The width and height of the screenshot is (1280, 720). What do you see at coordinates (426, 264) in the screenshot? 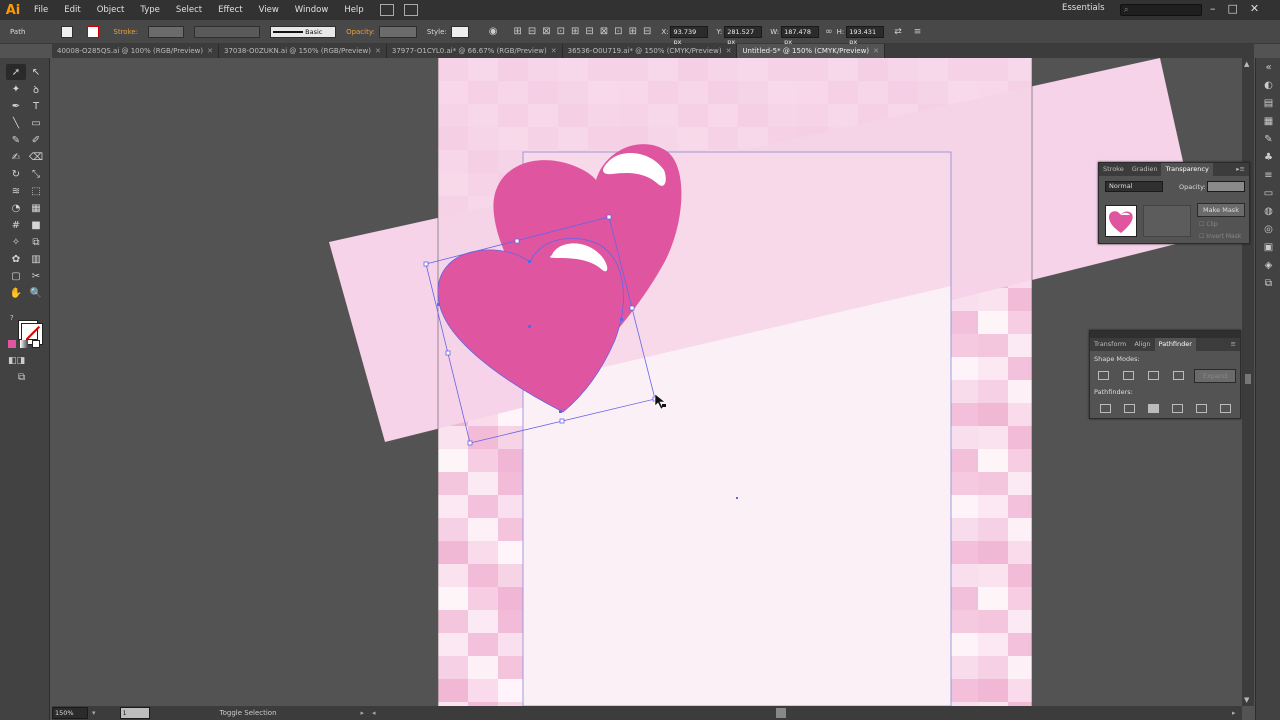
I see `handle-top-left` at bounding box center [426, 264].